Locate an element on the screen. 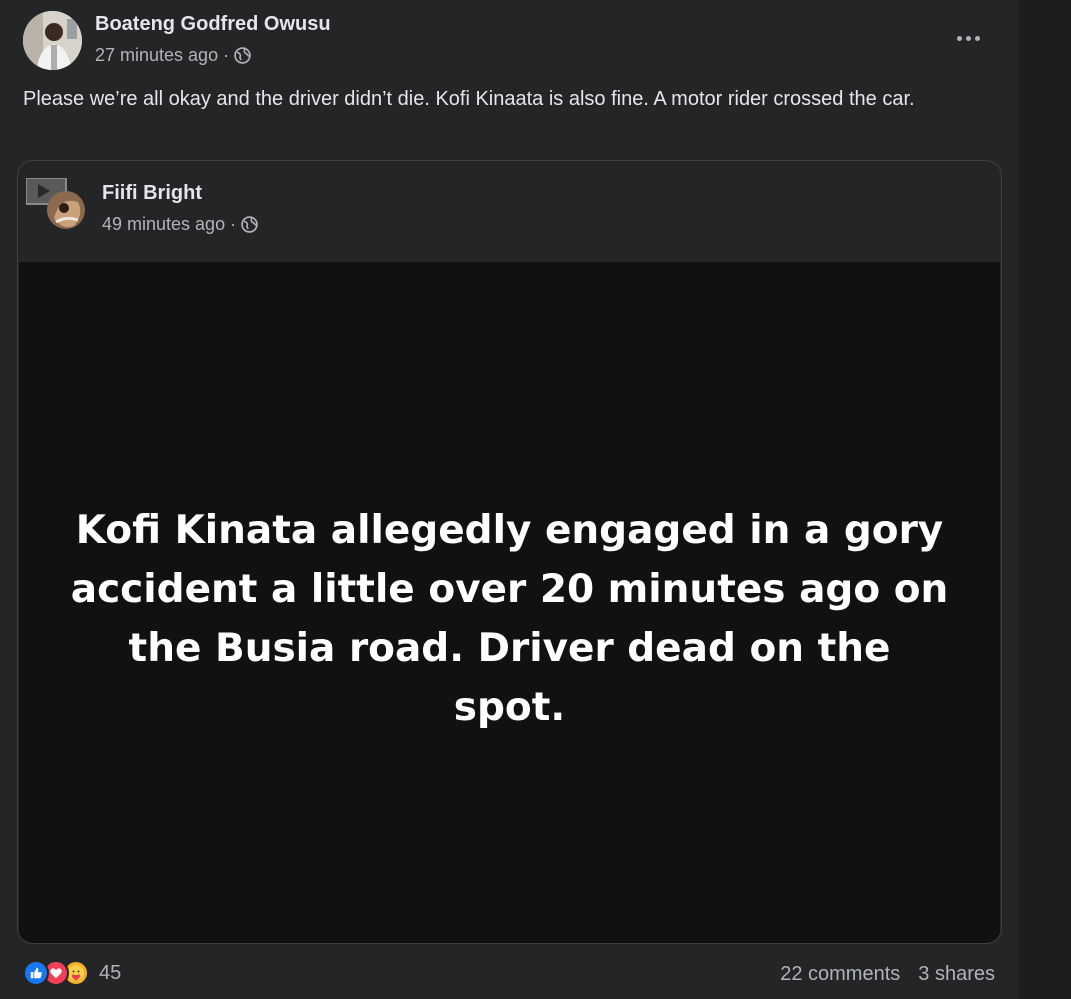 The height and width of the screenshot is (999, 1071). reaction-count: 45 is located at coordinates (110, 973).